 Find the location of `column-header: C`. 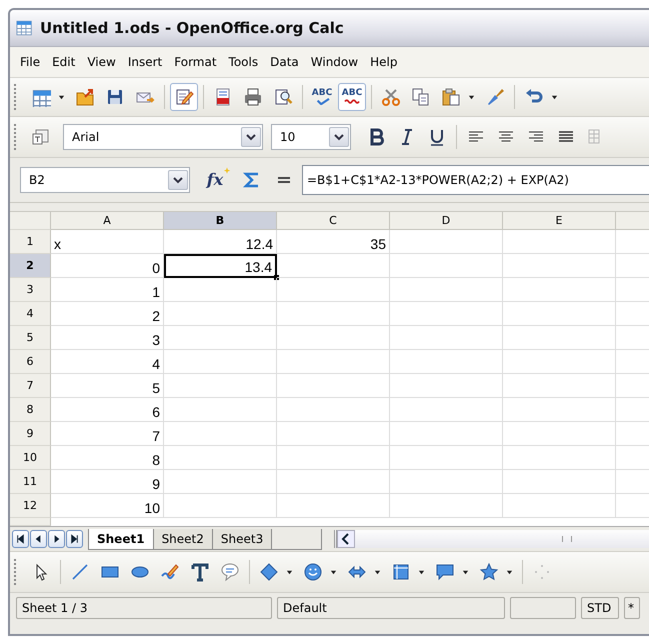

column-header: C is located at coordinates (333, 221).